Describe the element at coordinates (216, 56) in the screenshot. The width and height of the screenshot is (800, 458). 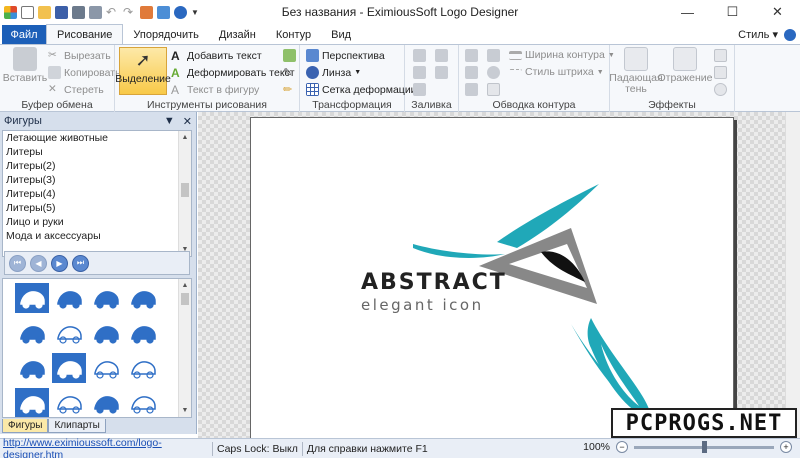
I see `add-text-button: A Добавить текст` at that location.